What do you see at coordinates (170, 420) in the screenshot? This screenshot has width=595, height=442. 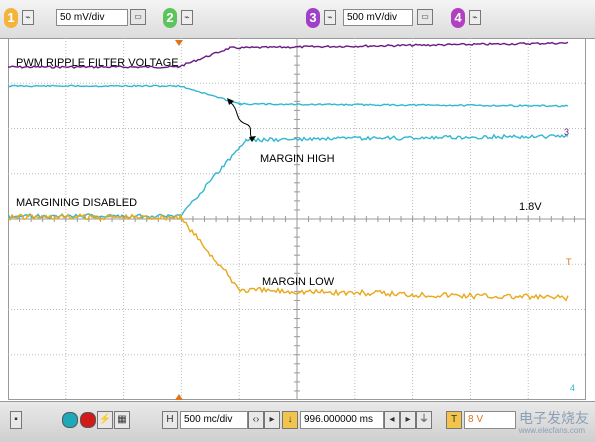 I see `horizontal-button: H` at bounding box center [170, 420].